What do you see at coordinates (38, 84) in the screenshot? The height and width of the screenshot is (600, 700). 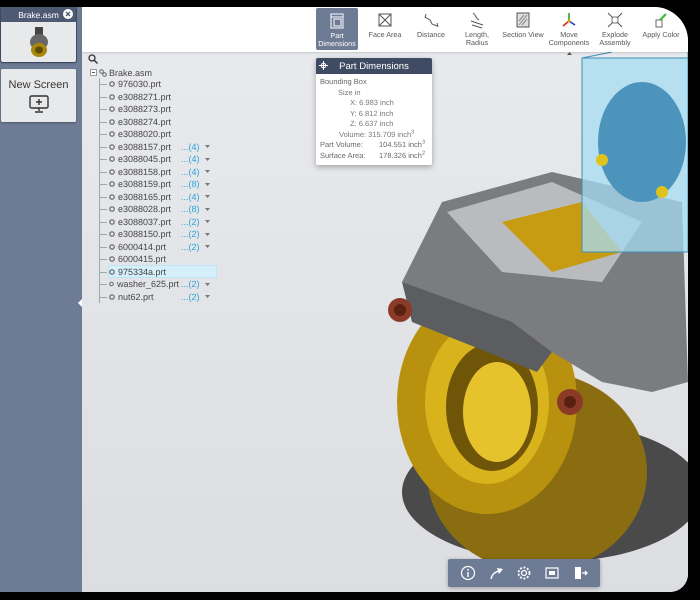 I see `new-screen-label: New Screen` at bounding box center [38, 84].